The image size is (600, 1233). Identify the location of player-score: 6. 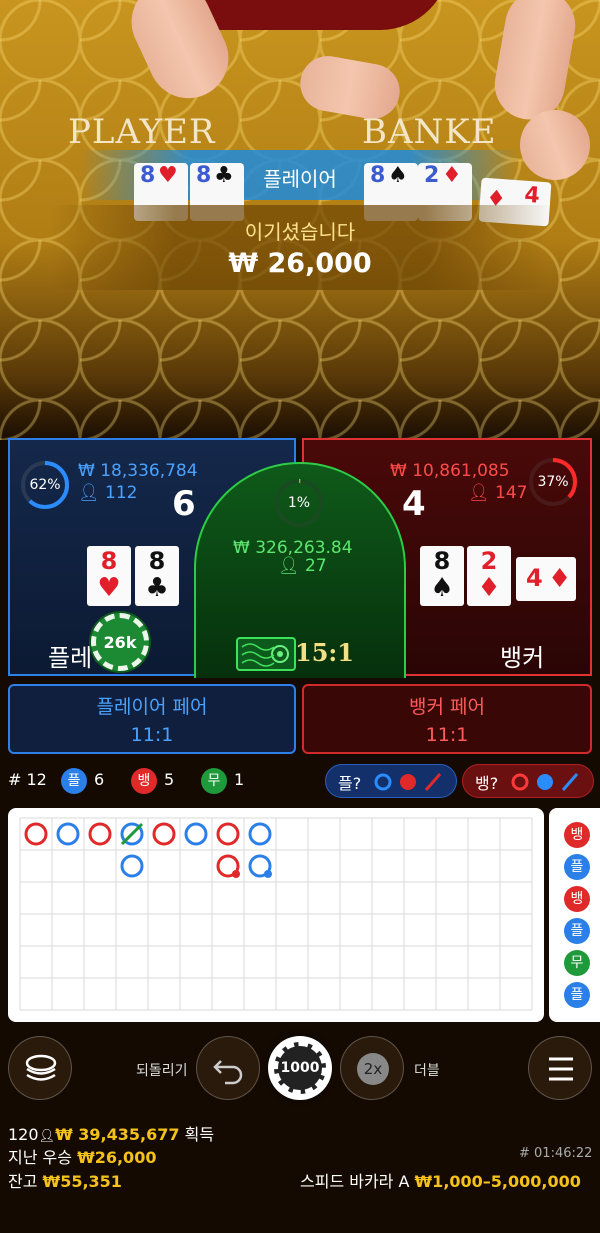
(184, 504).